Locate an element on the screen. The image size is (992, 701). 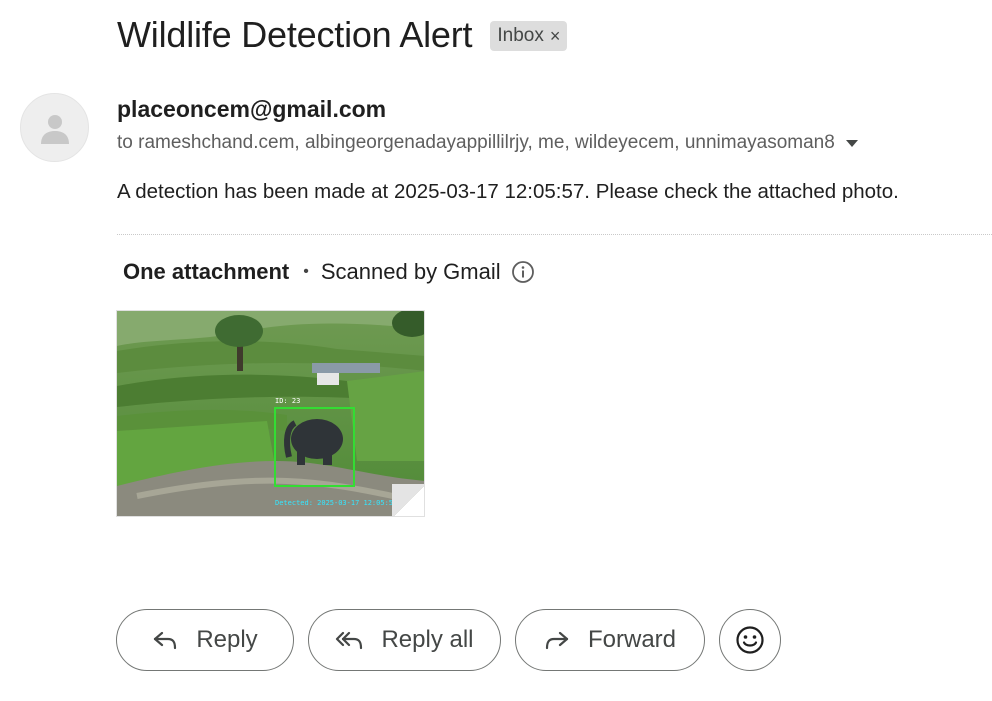
emoji-reaction-button is located at coordinates (750, 640).